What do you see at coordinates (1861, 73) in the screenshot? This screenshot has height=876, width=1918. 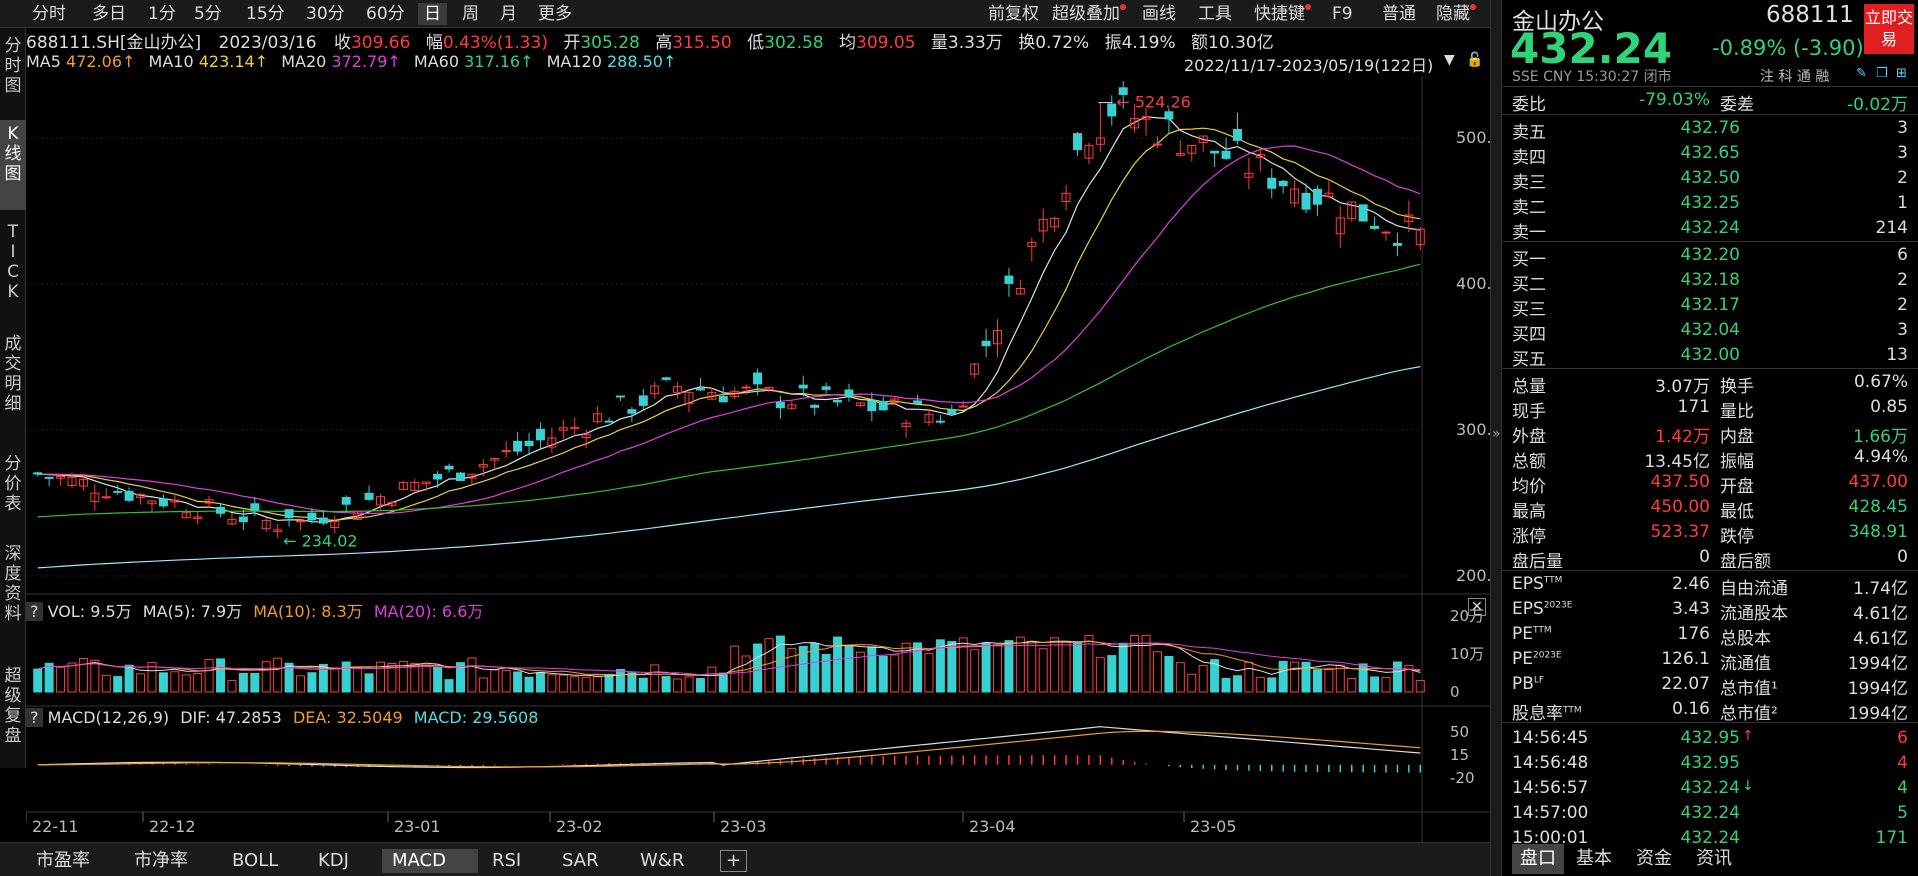 I see `edit-icon: ✎` at bounding box center [1861, 73].